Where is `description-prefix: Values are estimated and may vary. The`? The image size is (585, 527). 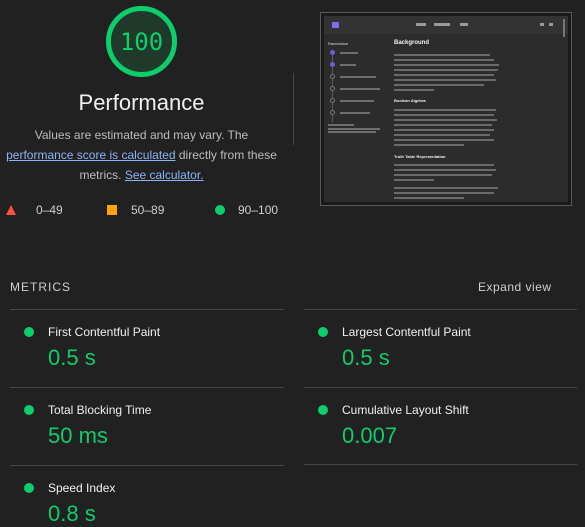
description-prefix: Values are estimated and may vary. The is located at coordinates (141, 135).